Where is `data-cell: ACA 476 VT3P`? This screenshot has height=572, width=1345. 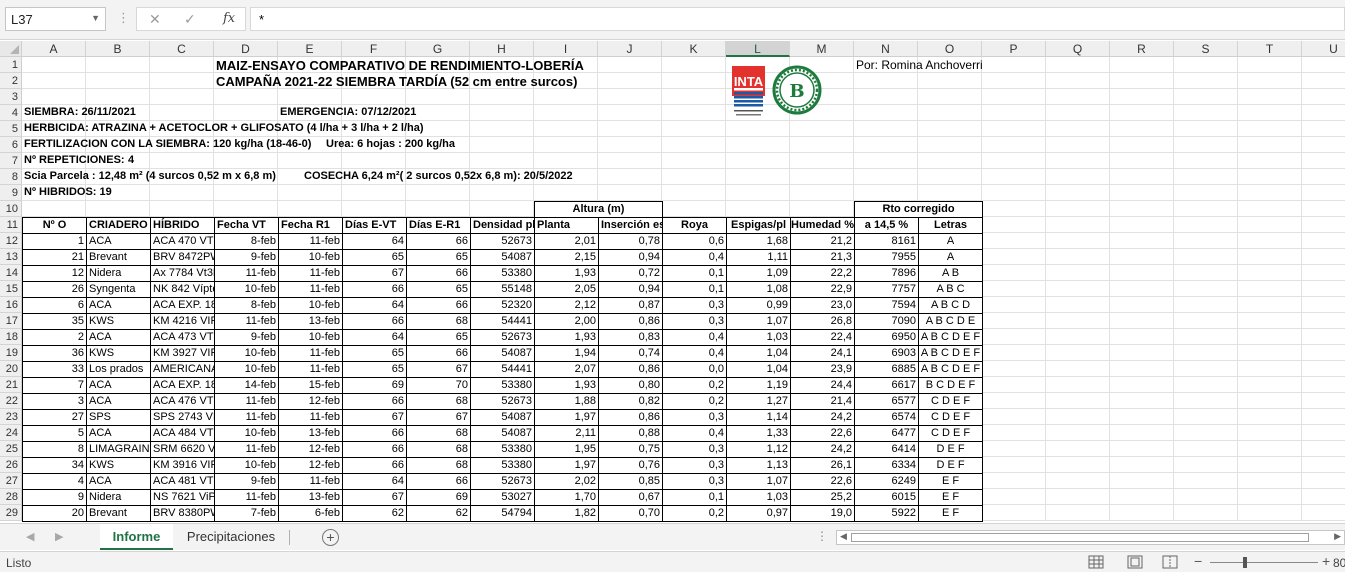
data-cell: ACA 476 VT3P is located at coordinates (182, 401).